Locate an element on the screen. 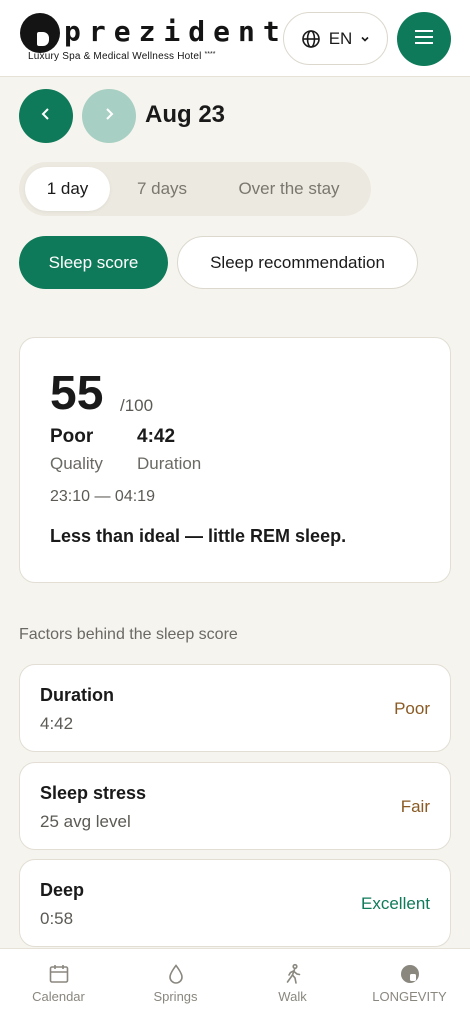 This screenshot has width=470, height=1017. factor-rating: Excellent is located at coordinates (395, 903).